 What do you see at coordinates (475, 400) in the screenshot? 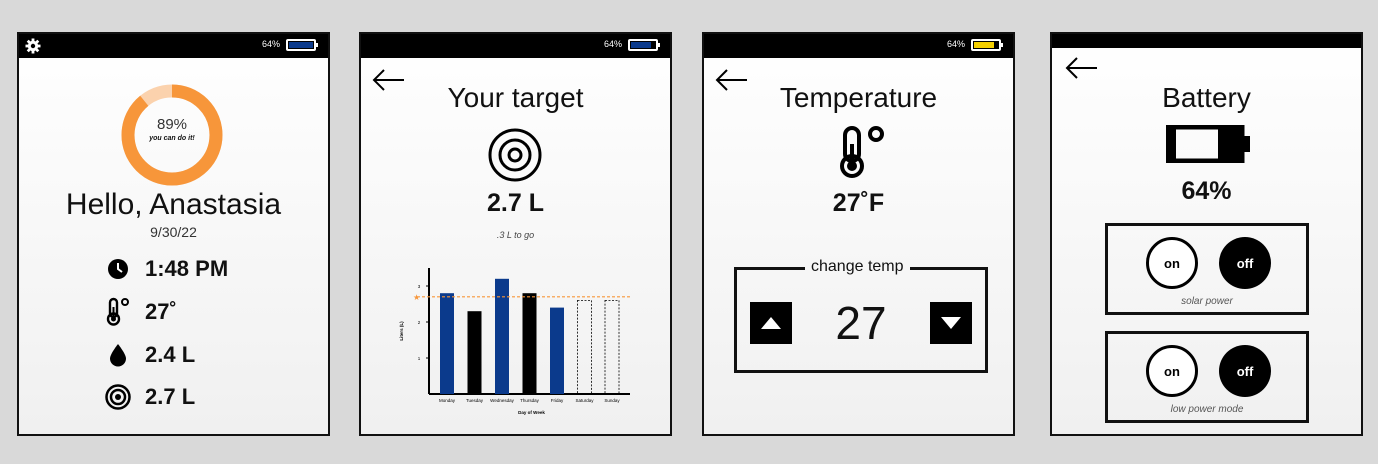
I see `x-tick-label: Tuesday` at bounding box center [475, 400].